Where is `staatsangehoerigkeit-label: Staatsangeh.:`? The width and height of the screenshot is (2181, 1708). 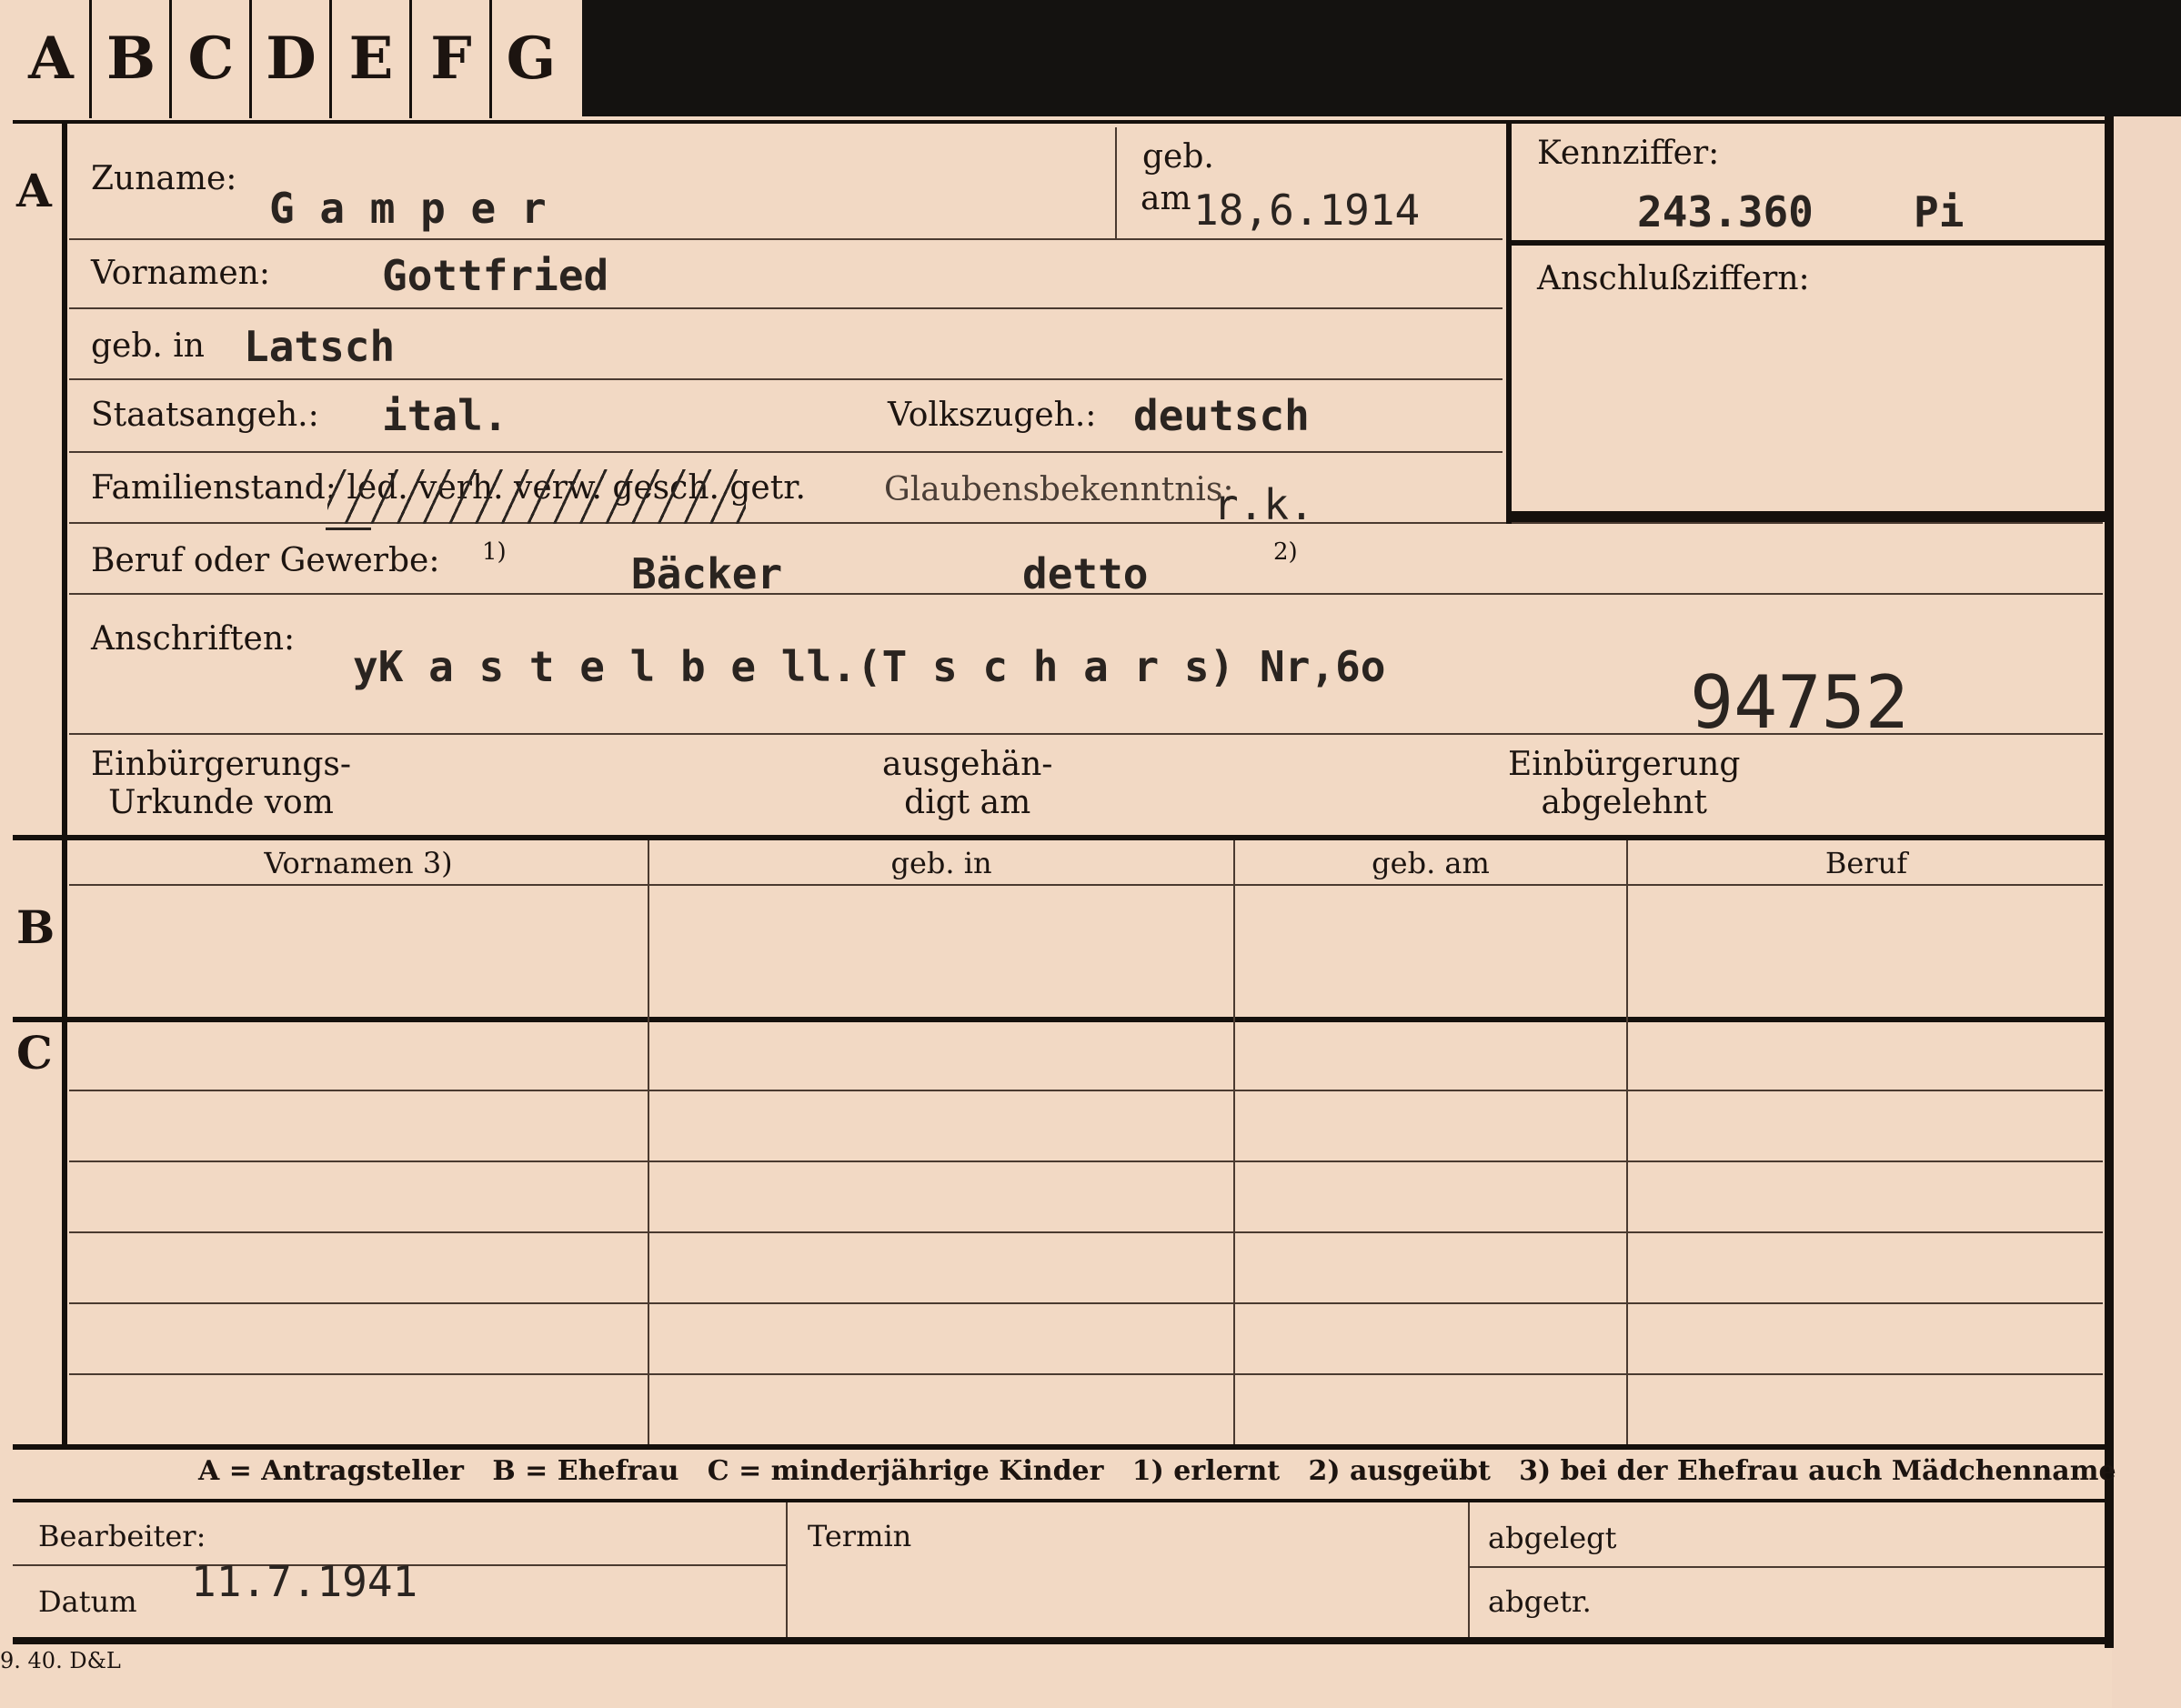
staatsangehoerigkeit-label: Staatsangeh.: is located at coordinates (205, 415).